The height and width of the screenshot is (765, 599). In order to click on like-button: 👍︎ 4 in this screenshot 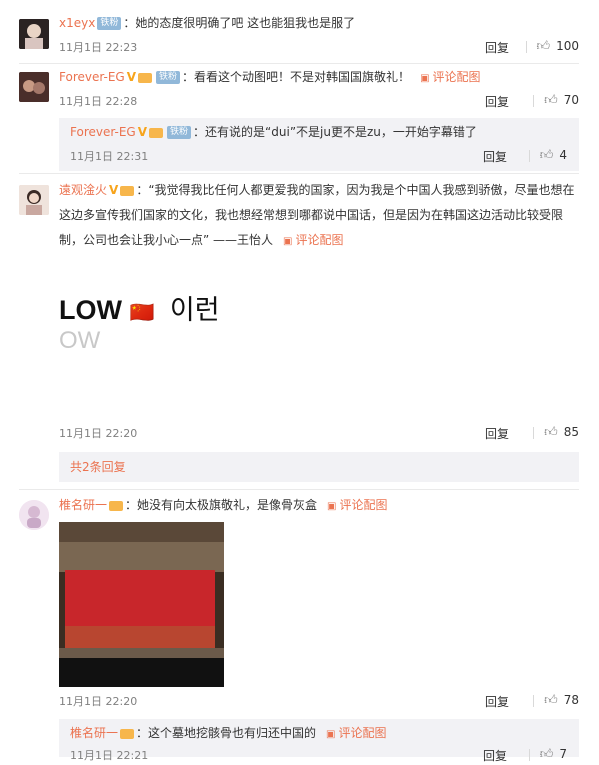, I will do `click(543, 155)`.